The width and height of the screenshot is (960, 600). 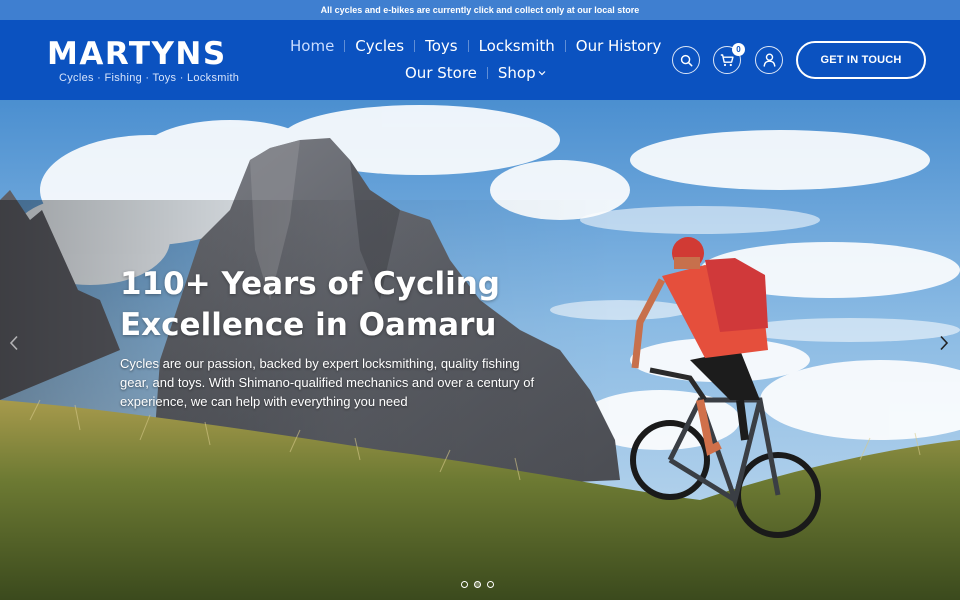 I want to click on nav-our-store: Our Store, so click(x=441, y=73).